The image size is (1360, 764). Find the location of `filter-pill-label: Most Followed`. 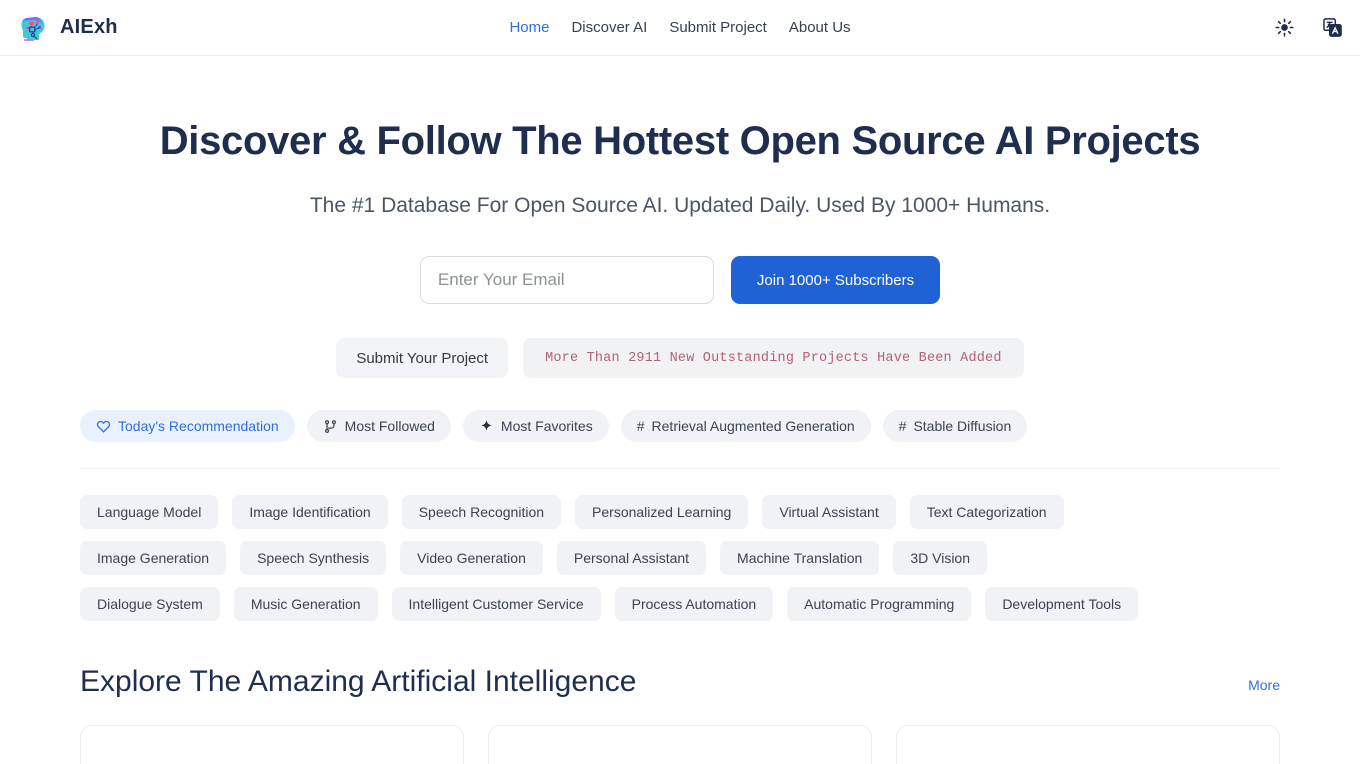

filter-pill-label: Most Followed is located at coordinates (389, 426).